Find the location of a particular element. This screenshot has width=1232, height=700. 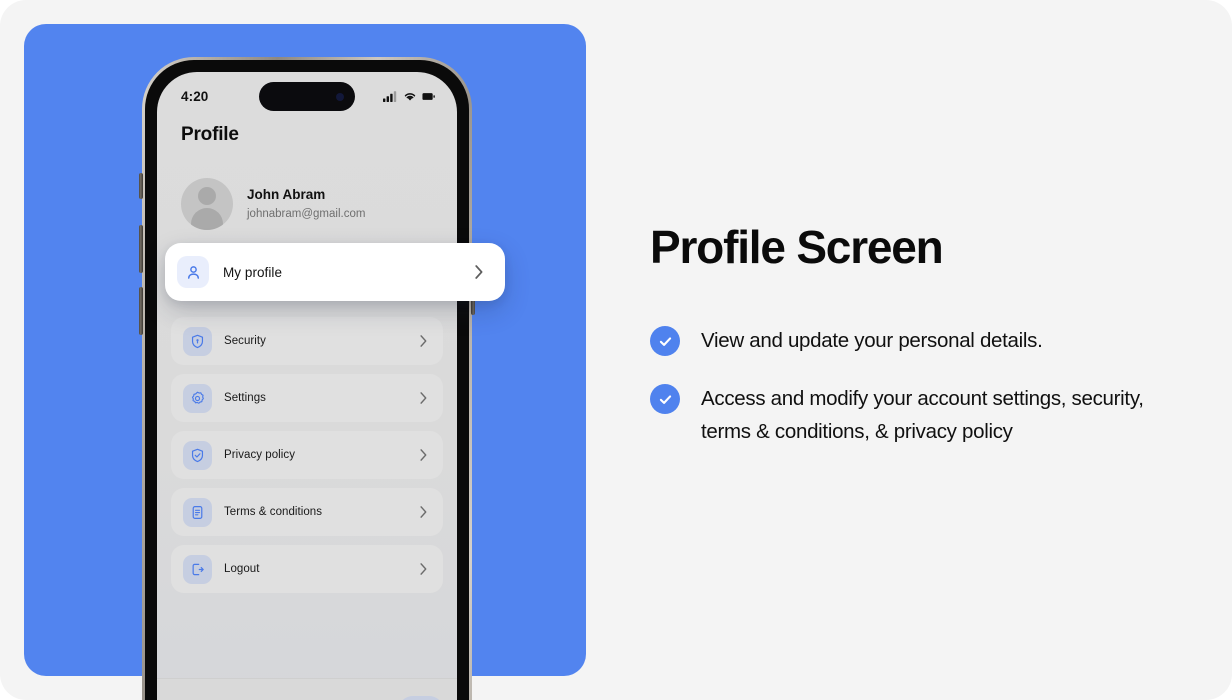

menu-item-label: Privacy policy is located at coordinates (259, 455).